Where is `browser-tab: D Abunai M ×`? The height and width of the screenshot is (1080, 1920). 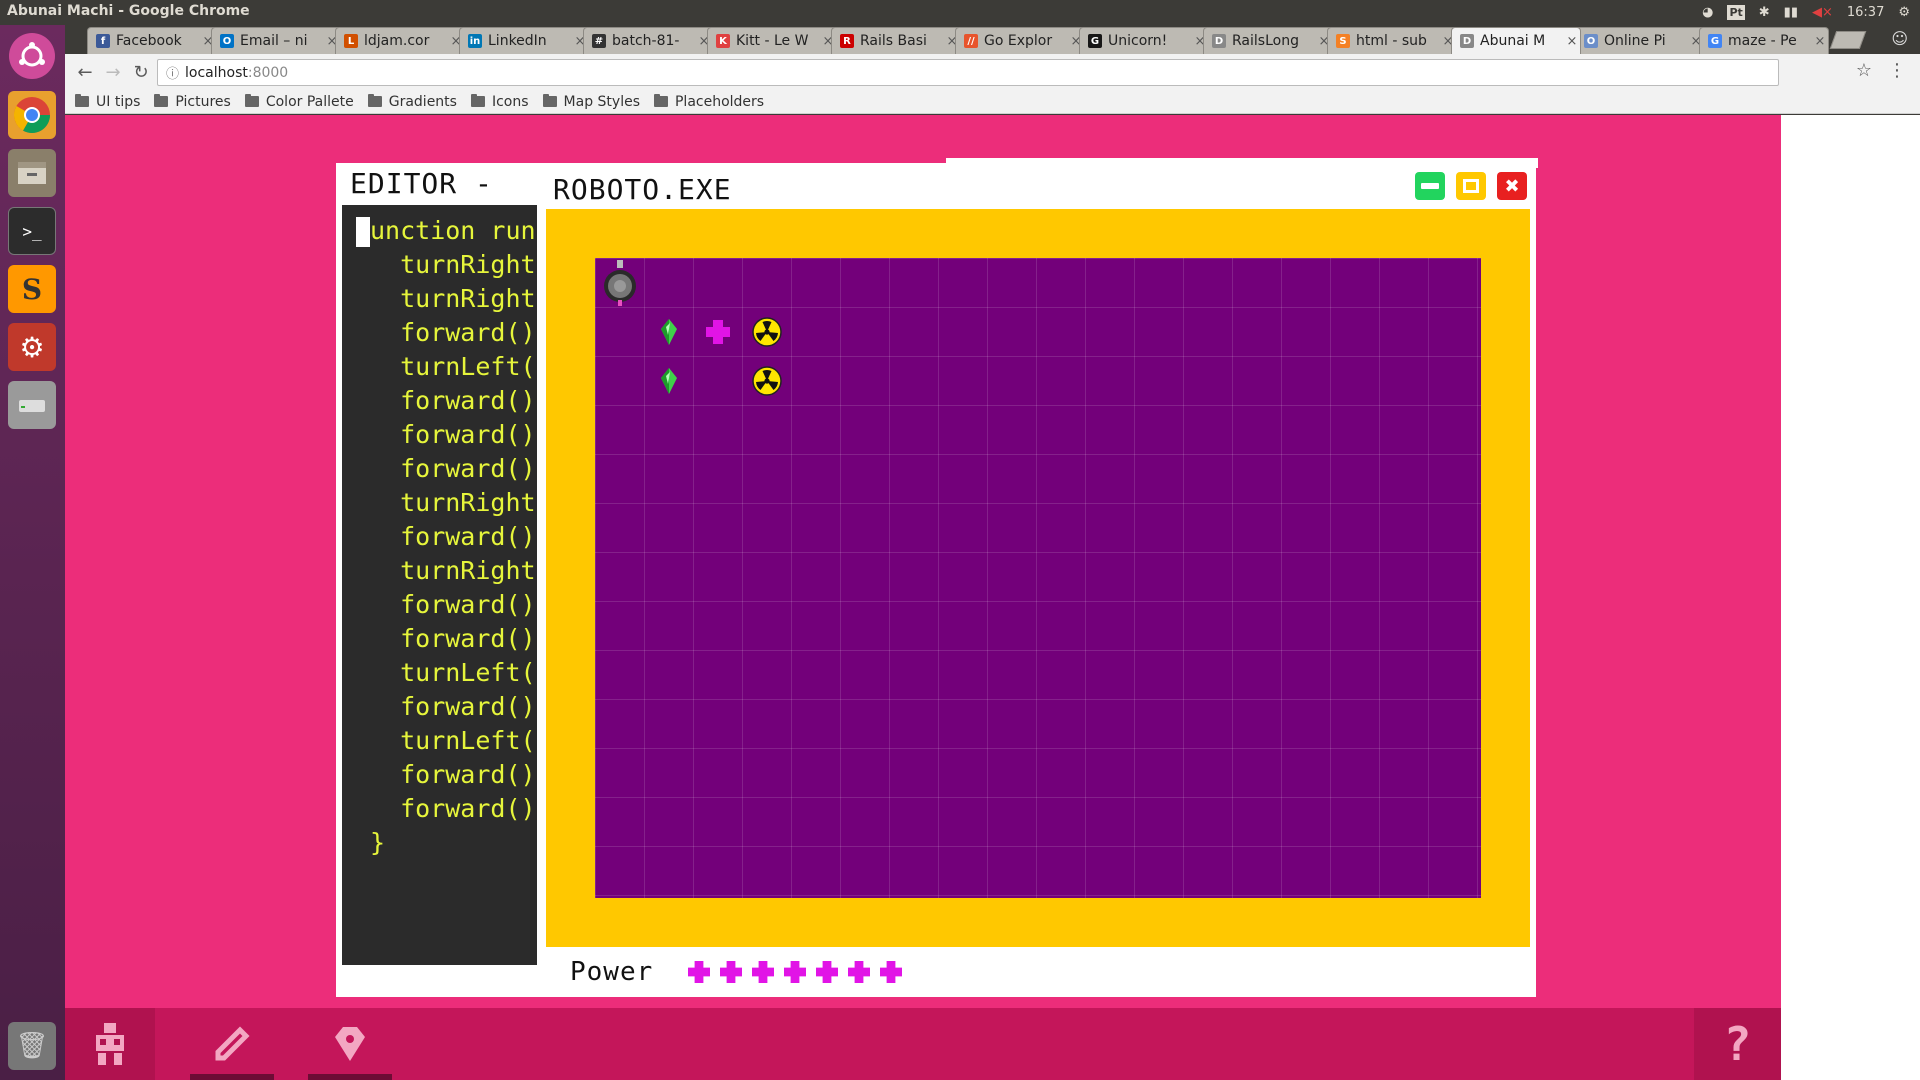 browser-tab: D Abunai M × is located at coordinates (1516, 40).